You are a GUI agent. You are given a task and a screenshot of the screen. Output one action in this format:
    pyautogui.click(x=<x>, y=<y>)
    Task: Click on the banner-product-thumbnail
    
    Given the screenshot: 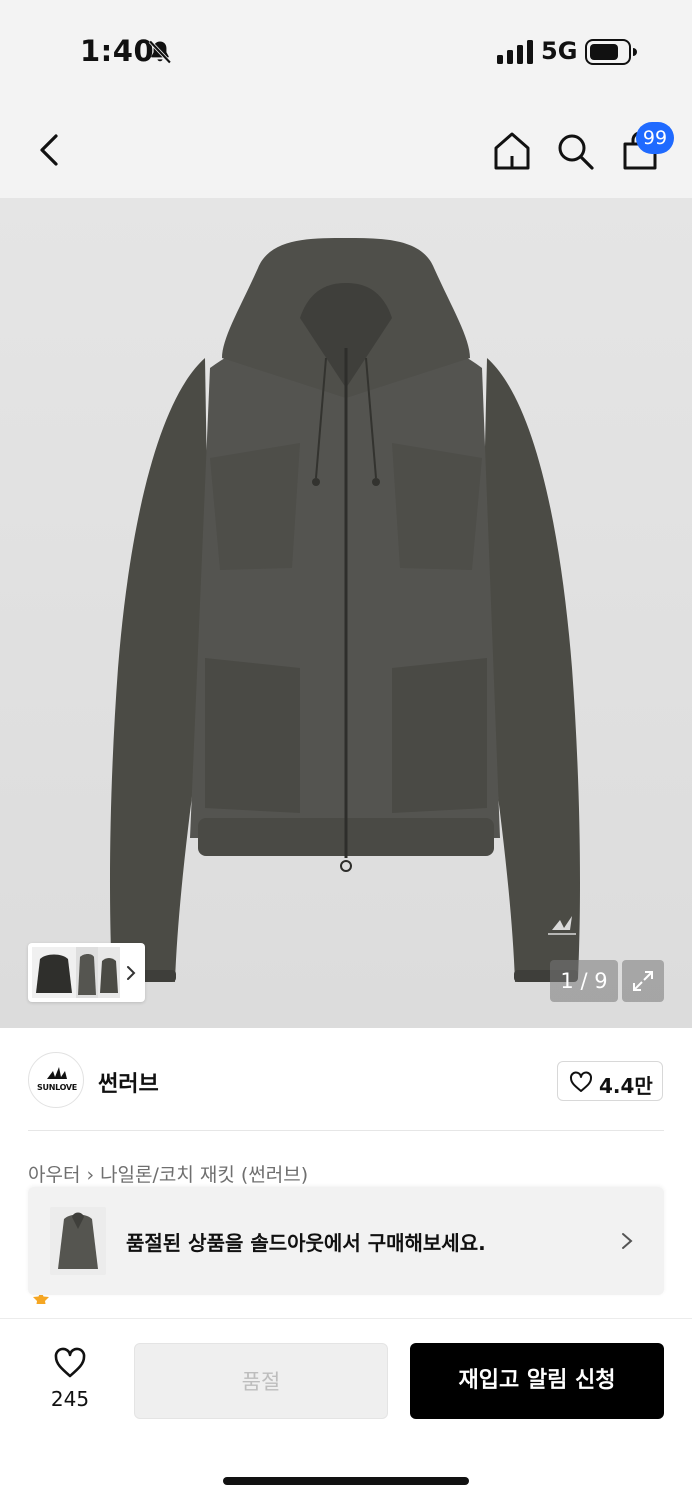 What is the action you would take?
    pyautogui.click(x=78, y=1241)
    